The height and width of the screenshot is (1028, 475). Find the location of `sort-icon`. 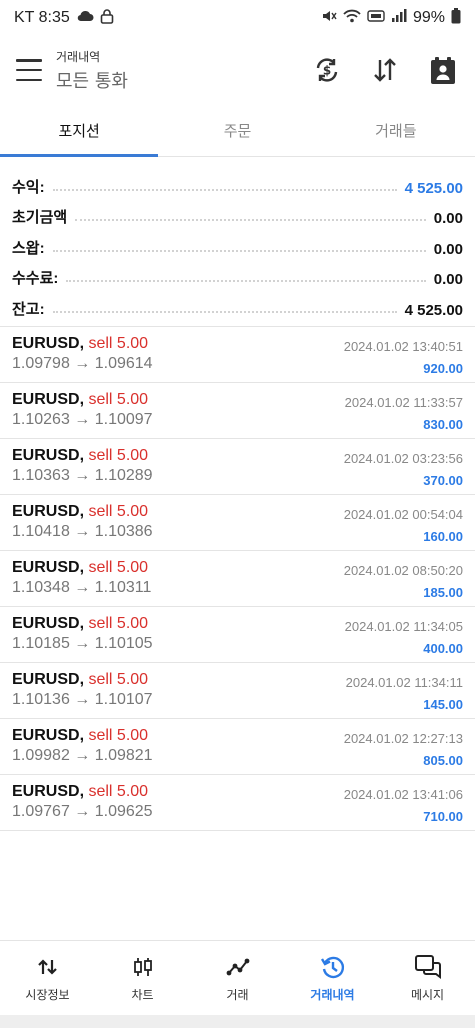

sort-icon is located at coordinates (385, 70).